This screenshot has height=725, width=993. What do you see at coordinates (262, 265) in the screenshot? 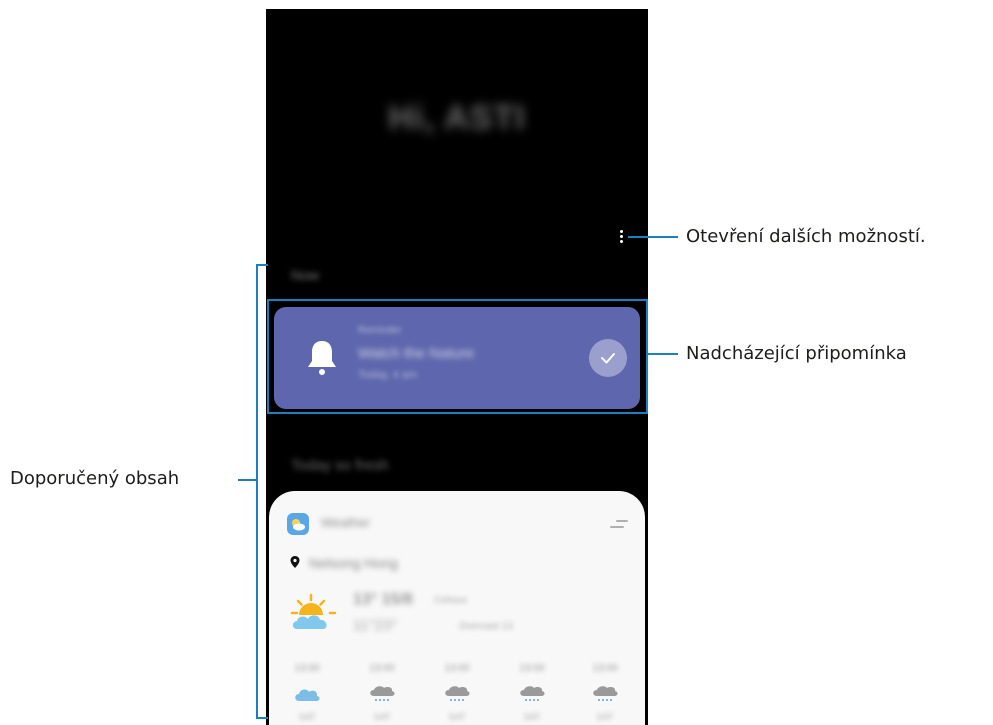
I see `recommended-bracket-top` at bounding box center [262, 265].